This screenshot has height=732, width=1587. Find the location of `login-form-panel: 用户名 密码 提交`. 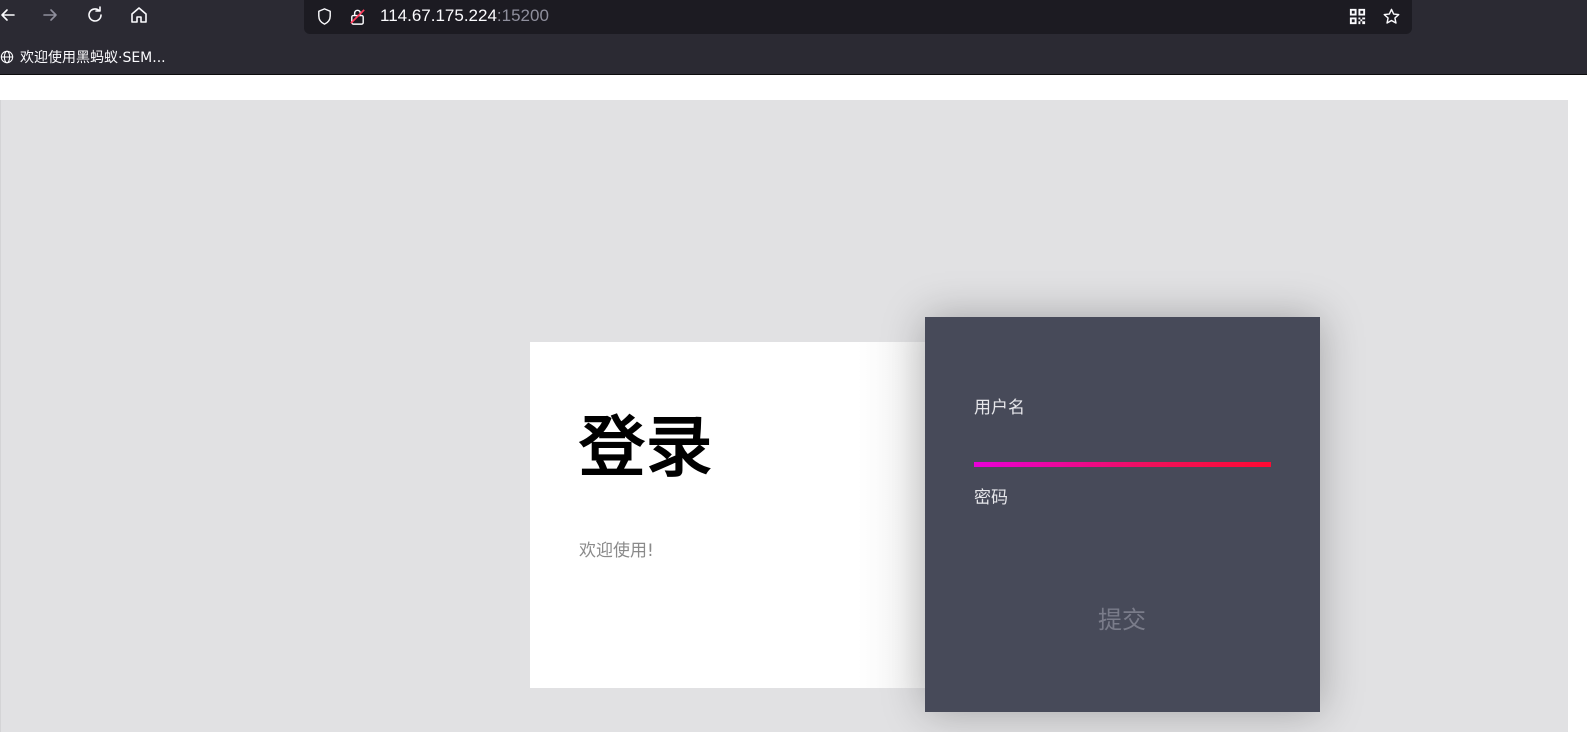

login-form-panel: 用户名 密码 提交 is located at coordinates (1122, 514).